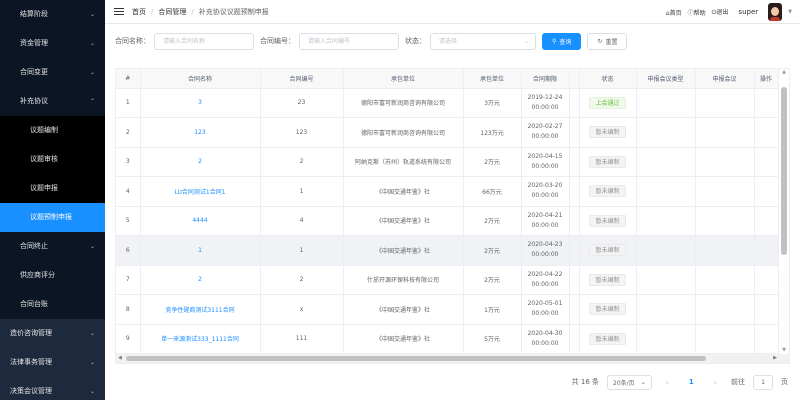  Describe the element at coordinates (44, 130) in the screenshot. I see `sidebar-item-label: 议题编制` at that location.